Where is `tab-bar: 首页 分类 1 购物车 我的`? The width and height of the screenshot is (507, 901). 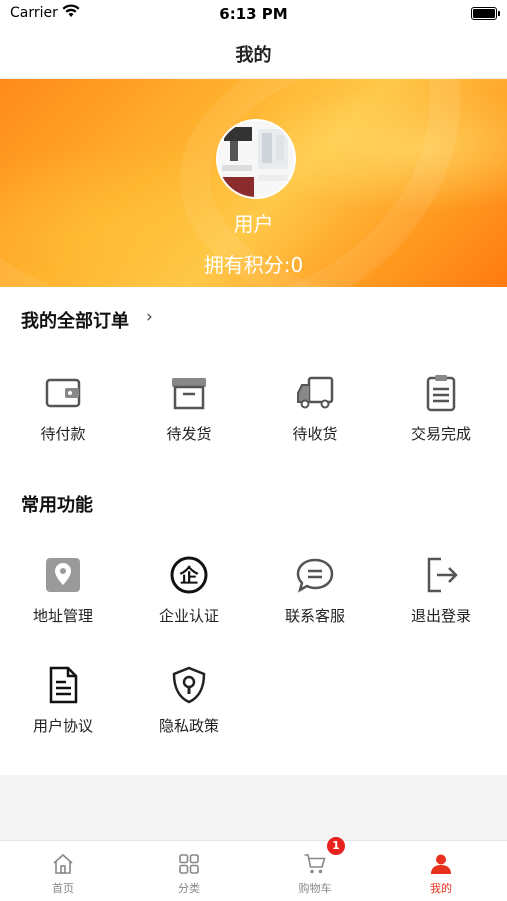
tab-bar: 首页 分类 1 购物车 我的 is located at coordinates (253, 869).